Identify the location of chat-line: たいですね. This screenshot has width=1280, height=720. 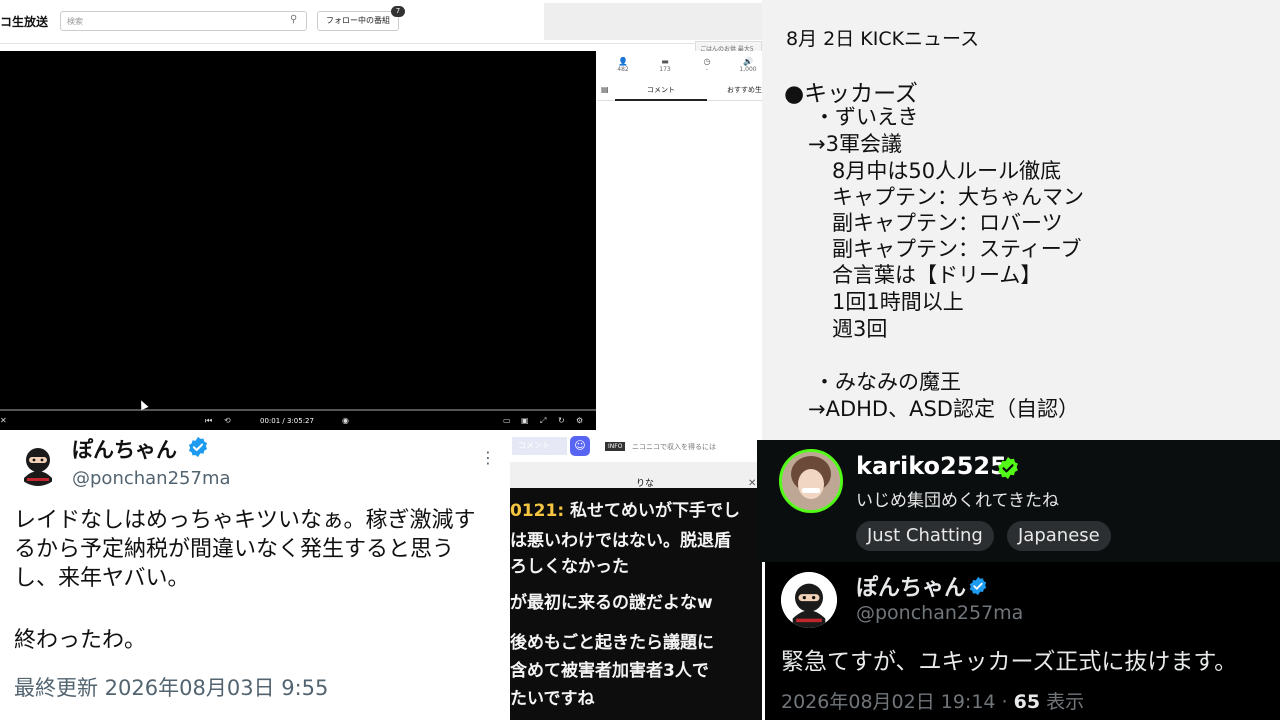
(552, 699).